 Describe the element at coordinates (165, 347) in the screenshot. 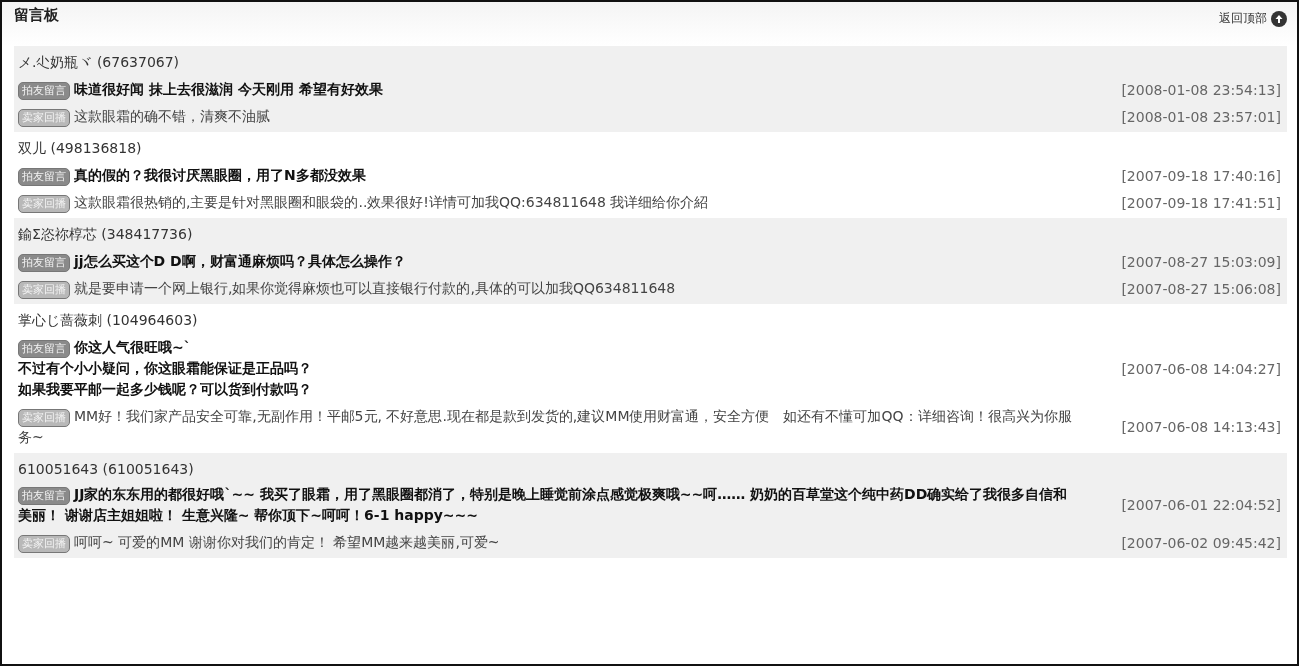

I see `message-text: 拍友留言 你这人气很旺哦~`` at that location.